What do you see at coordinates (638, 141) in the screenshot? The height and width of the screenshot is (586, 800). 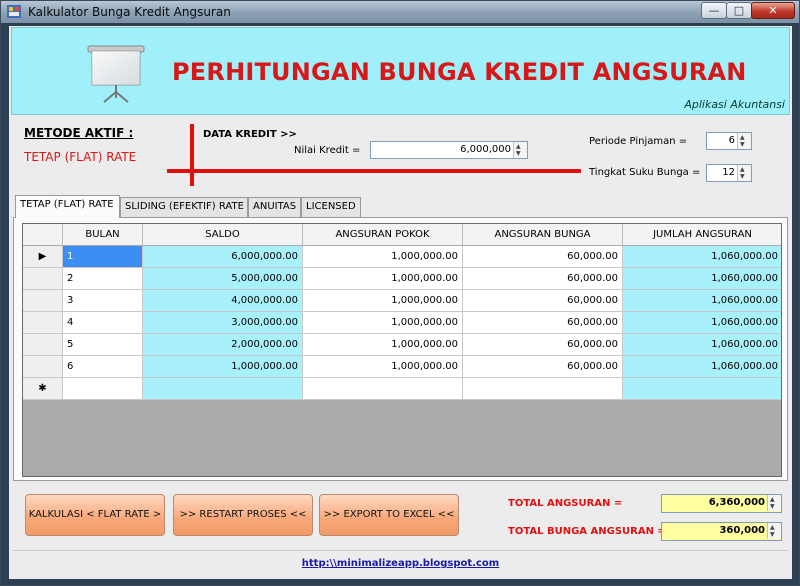 I see `periode-pinjaman-label: Periode Pinjaman =` at bounding box center [638, 141].